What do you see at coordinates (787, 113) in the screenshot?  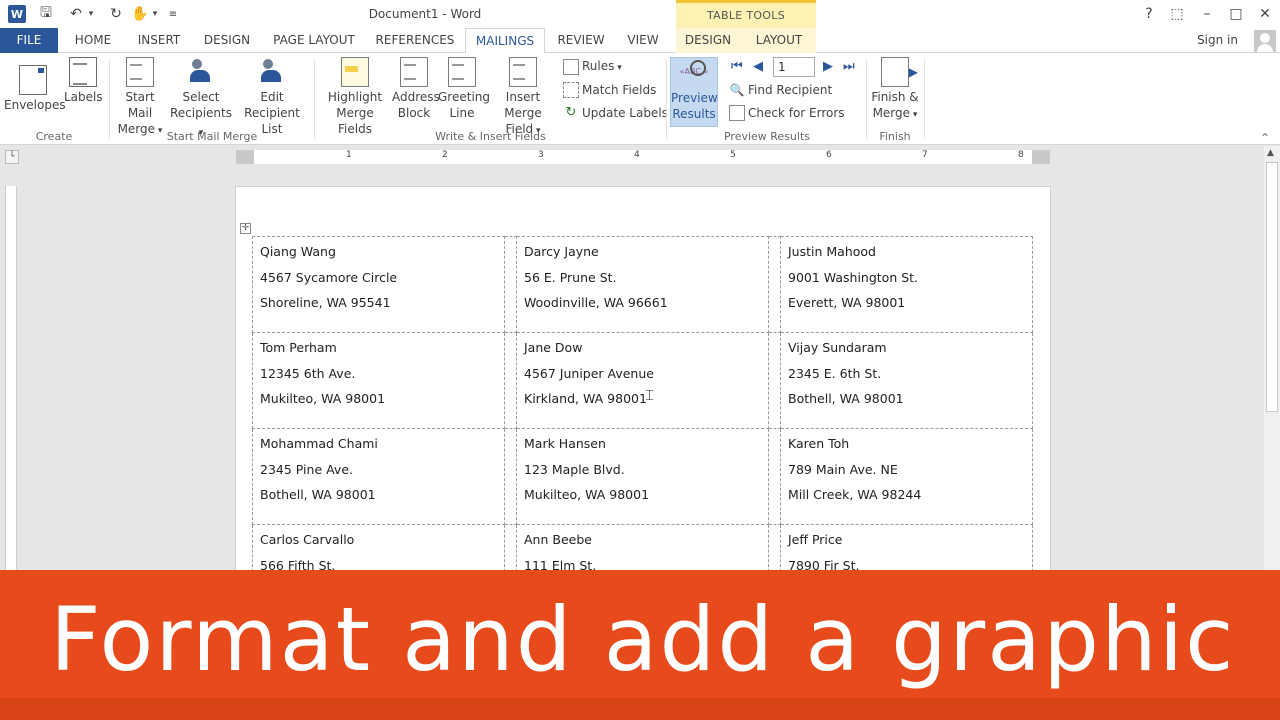 I see `check-errors-button: Check for Errors` at bounding box center [787, 113].